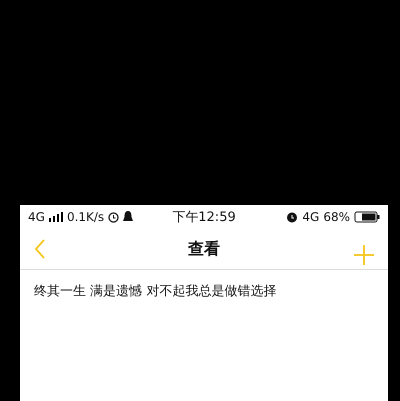  What do you see at coordinates (364, 255) in the screenshot?
I see `add-icon` at bounding box center [364, 255].